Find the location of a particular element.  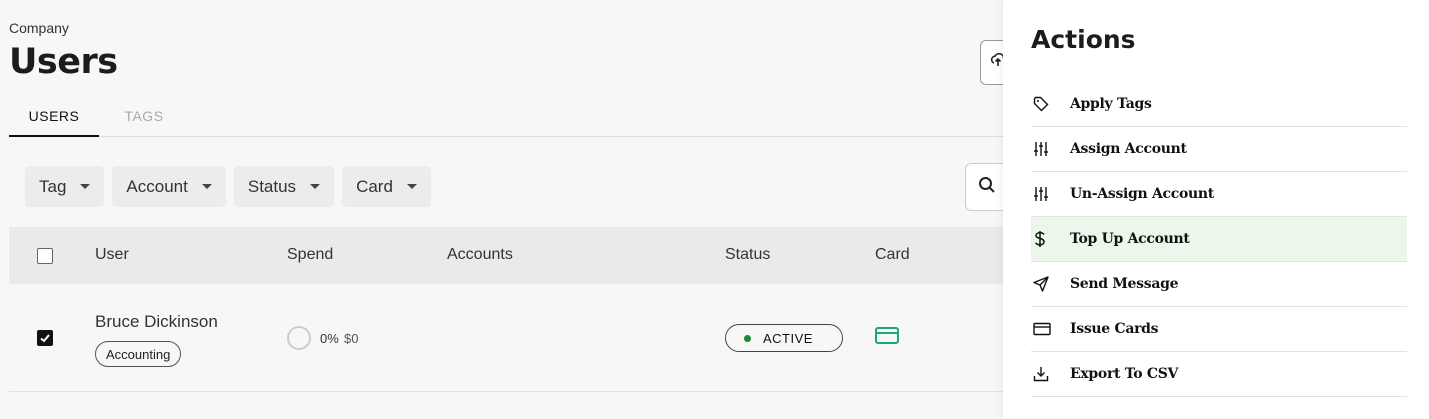

panel-title: Actions is located at coordinates (1083, 39).